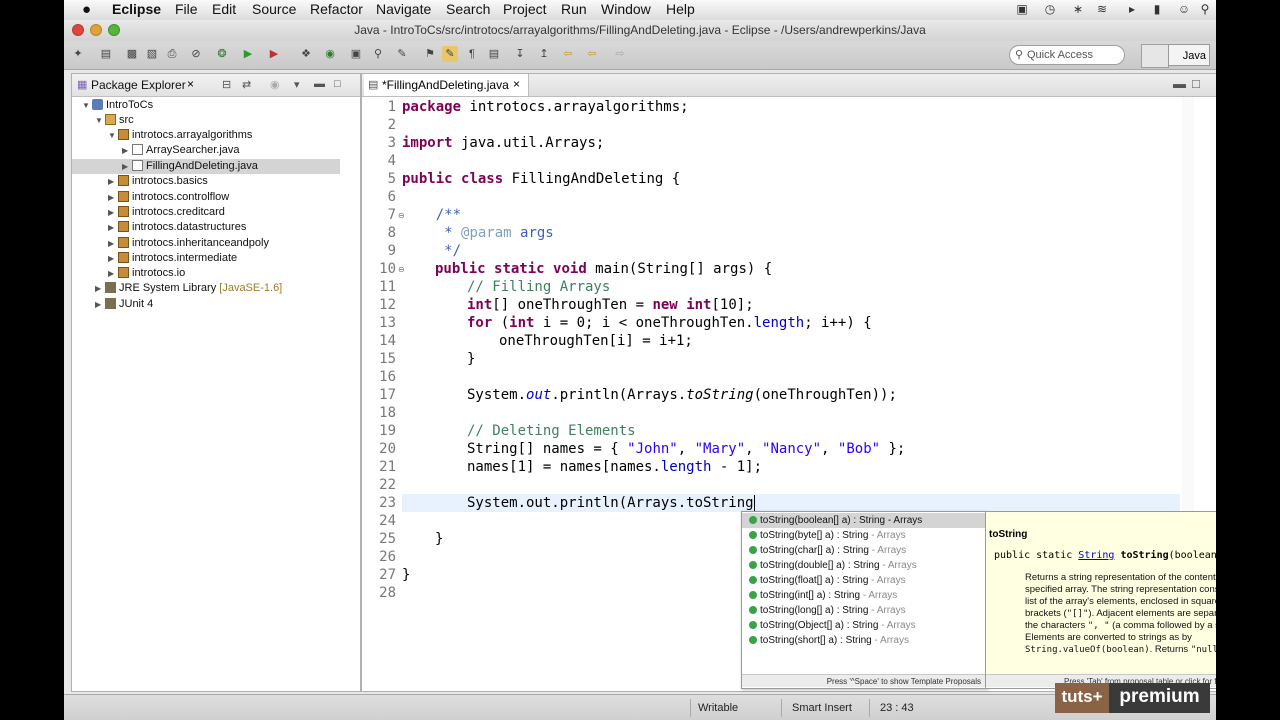 This screenshot has width=1280, height=720. Describe the element at coordinates (275, 84) in the screenshot. I see `focus-icon: ◉` at that location.